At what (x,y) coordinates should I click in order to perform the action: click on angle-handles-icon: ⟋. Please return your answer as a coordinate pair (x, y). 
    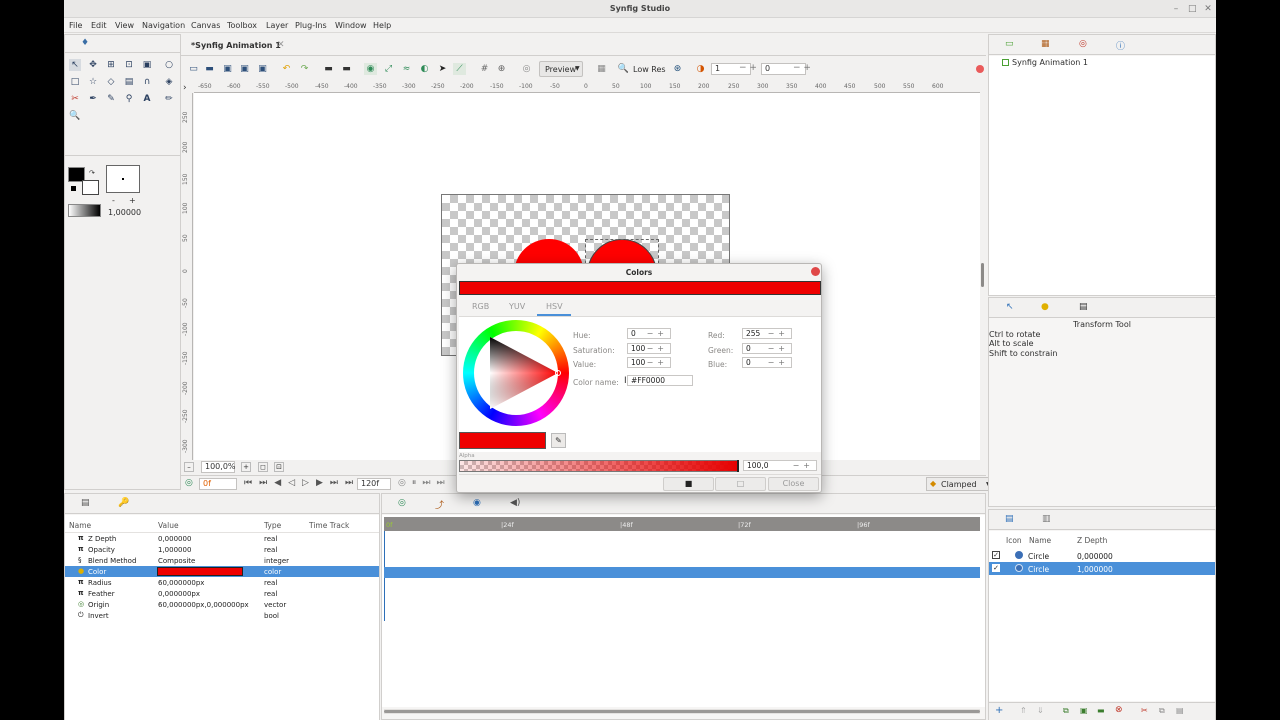
    Looking at the image, I should click on (459, 69).